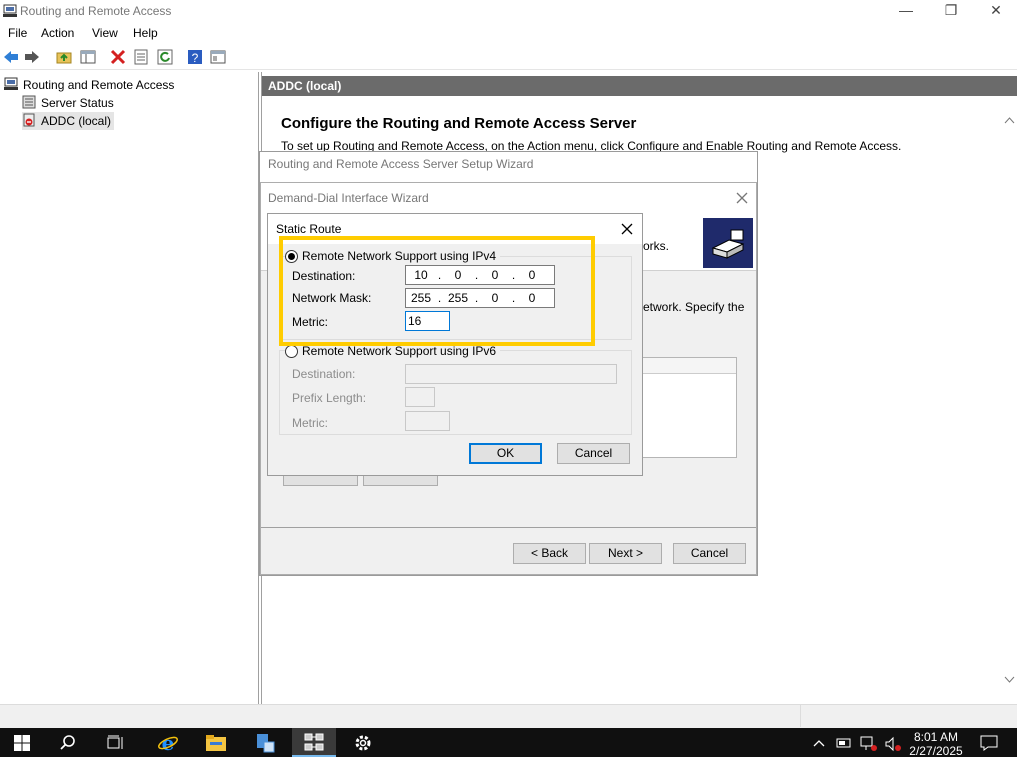 Image resolution: width=1017 pixels, height=758 pixels. What do you see at coordinates (936, 737) in the screenshot?
I see `clock-time: 8:01 AM` at bounding box center [936, 737].